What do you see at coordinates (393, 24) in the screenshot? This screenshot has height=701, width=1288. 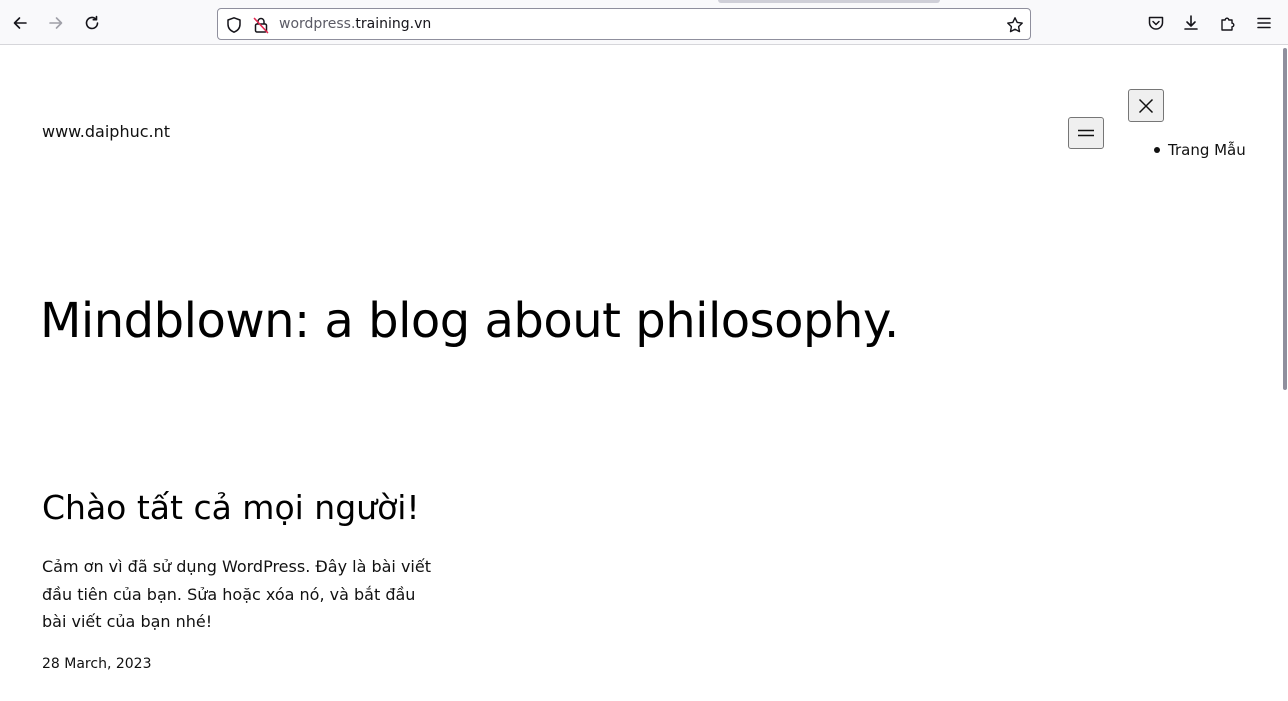 I see `url-host: training.vn` at bounding box center [393, 24].